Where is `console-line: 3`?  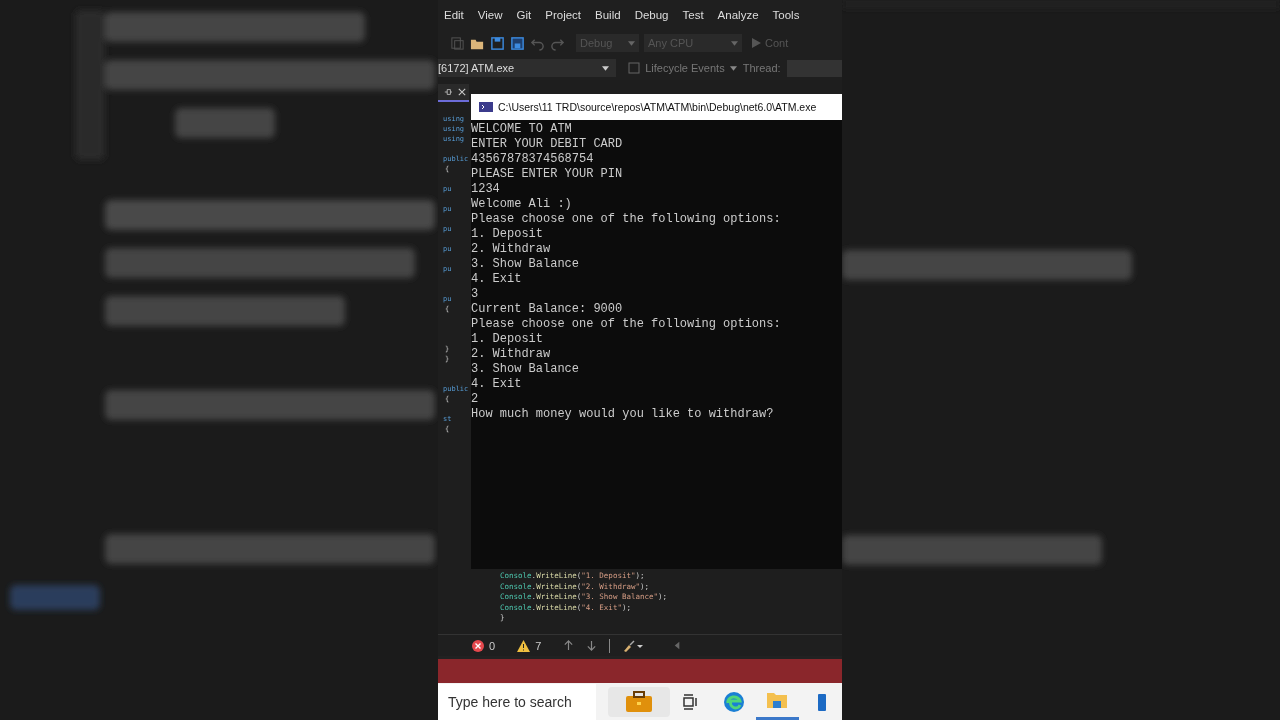
console-line: 3 is located at coordinates (475, 294).